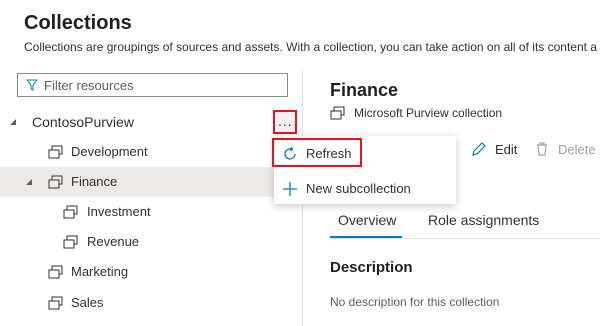 Image resolution: width=600 pixels, height=326 pixels. I want to click on page-title: Collections, so click(78, 23).